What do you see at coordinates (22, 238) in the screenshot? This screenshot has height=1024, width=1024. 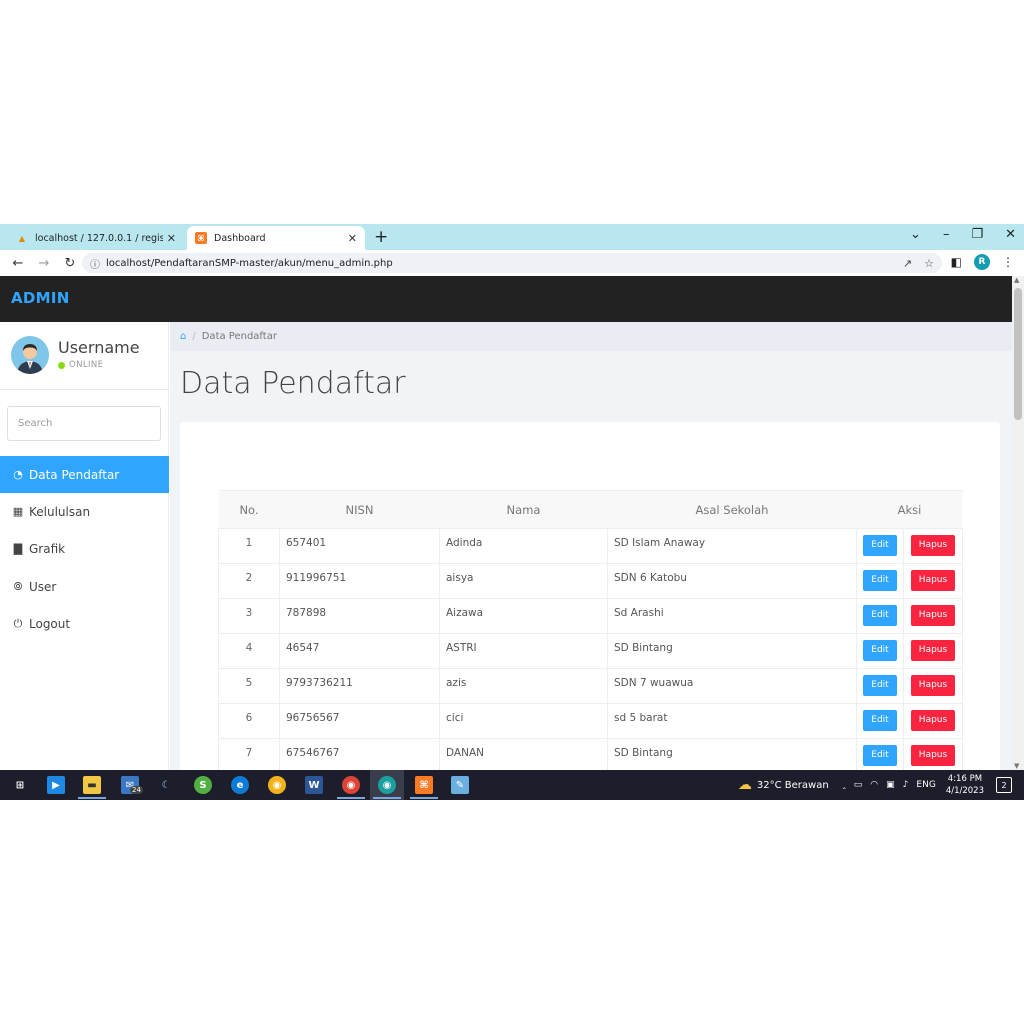 I see `phpmyadmin-icon: ▲` at bounding box center [22, 238].